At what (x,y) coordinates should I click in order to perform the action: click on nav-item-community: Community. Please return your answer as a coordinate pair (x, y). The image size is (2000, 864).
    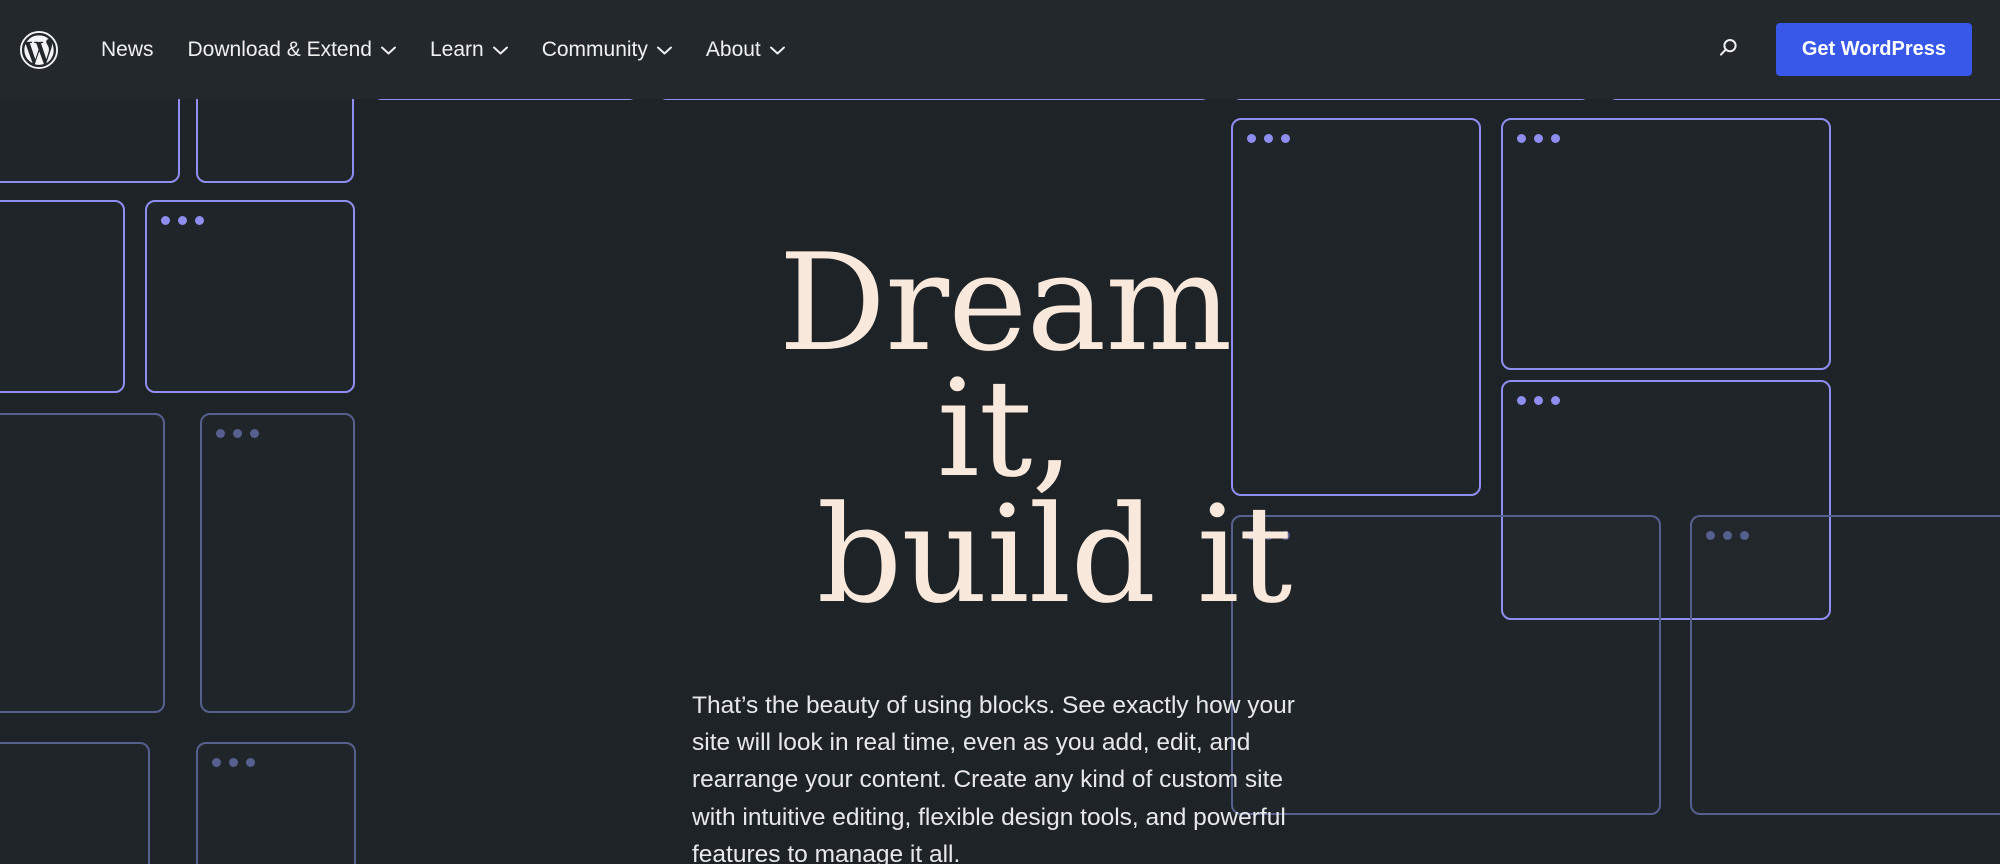
    Looking at the image, I should click on (607, 49).